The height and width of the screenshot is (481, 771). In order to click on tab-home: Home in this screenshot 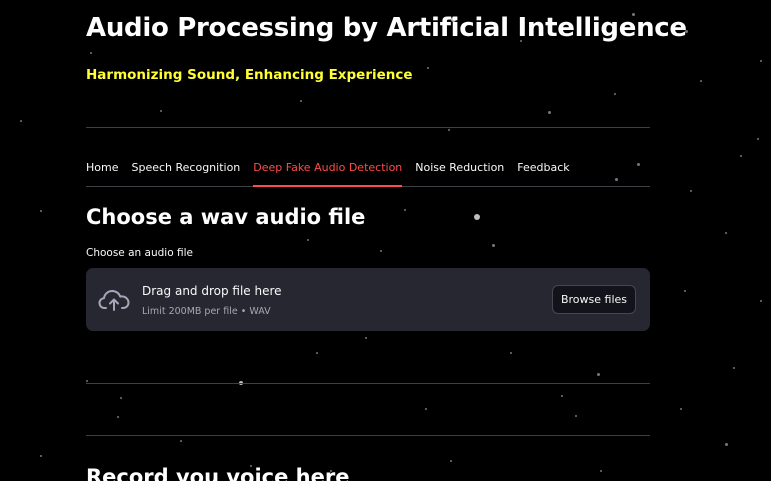, I will do `click(102, 169)`.